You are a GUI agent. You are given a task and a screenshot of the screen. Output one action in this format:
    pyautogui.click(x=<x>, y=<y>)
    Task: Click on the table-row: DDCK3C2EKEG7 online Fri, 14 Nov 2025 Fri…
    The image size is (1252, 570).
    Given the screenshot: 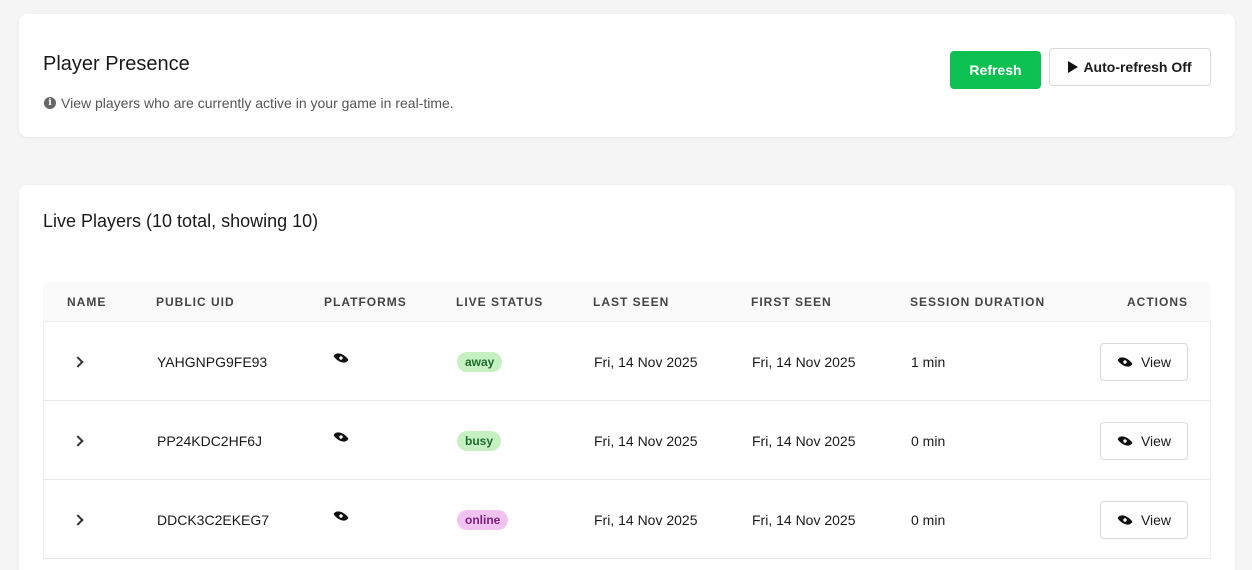 What is the action you would take?
    pyautogui.click(x=627, y=519)
    